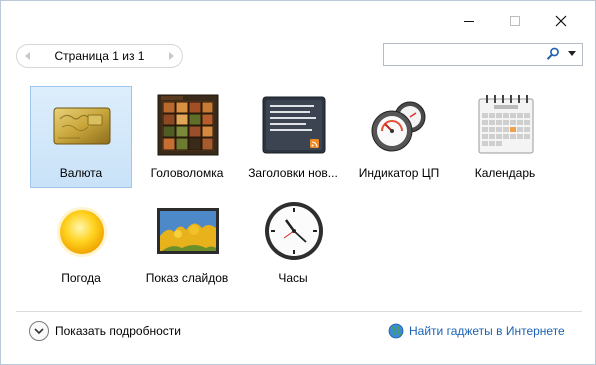  I want to click on gadget-label: Головоломка, so click(187, 173).